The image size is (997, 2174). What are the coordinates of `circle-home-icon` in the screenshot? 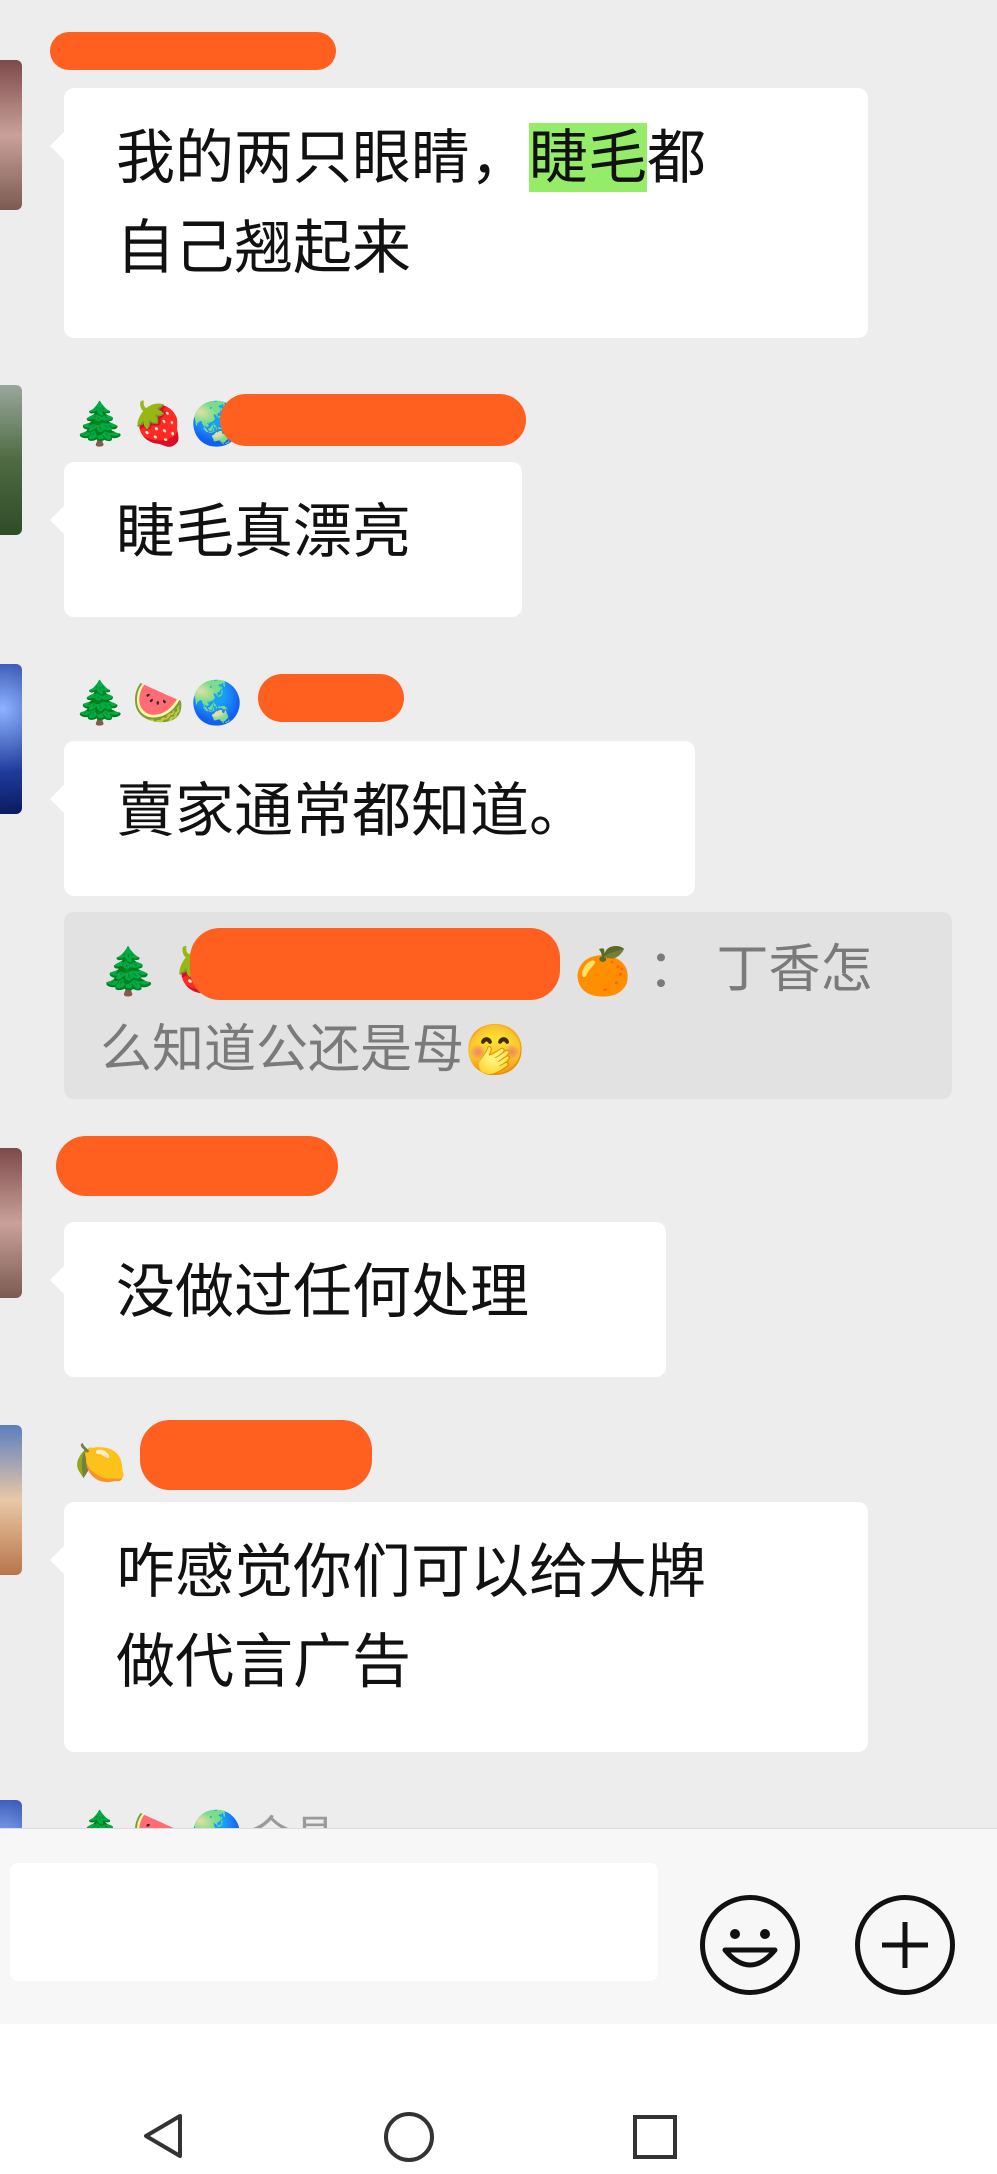 It's located at (409, 2137).